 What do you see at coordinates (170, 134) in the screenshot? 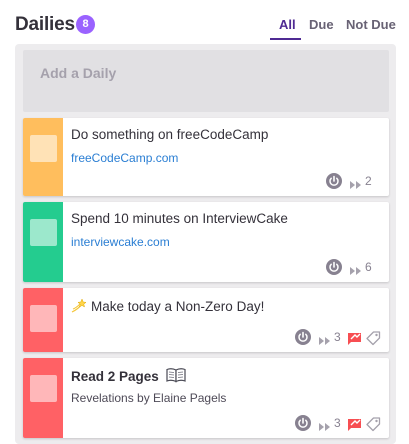
I see `task-title: Do something on freeCodeCamp` at bounding box center [170, 134].